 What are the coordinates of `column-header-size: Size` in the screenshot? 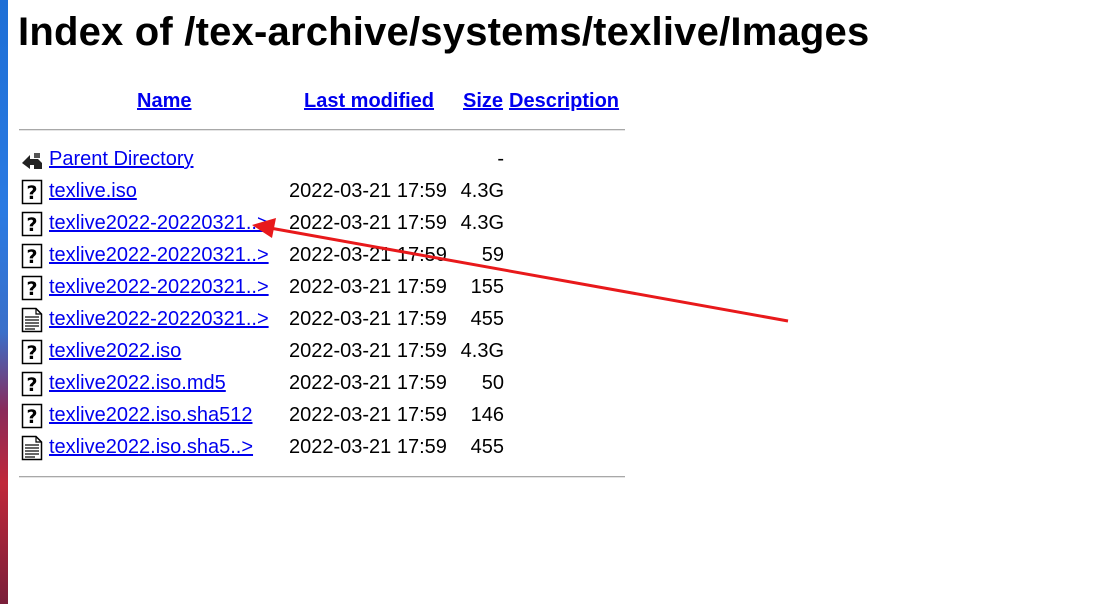 It's located at (483, 101).